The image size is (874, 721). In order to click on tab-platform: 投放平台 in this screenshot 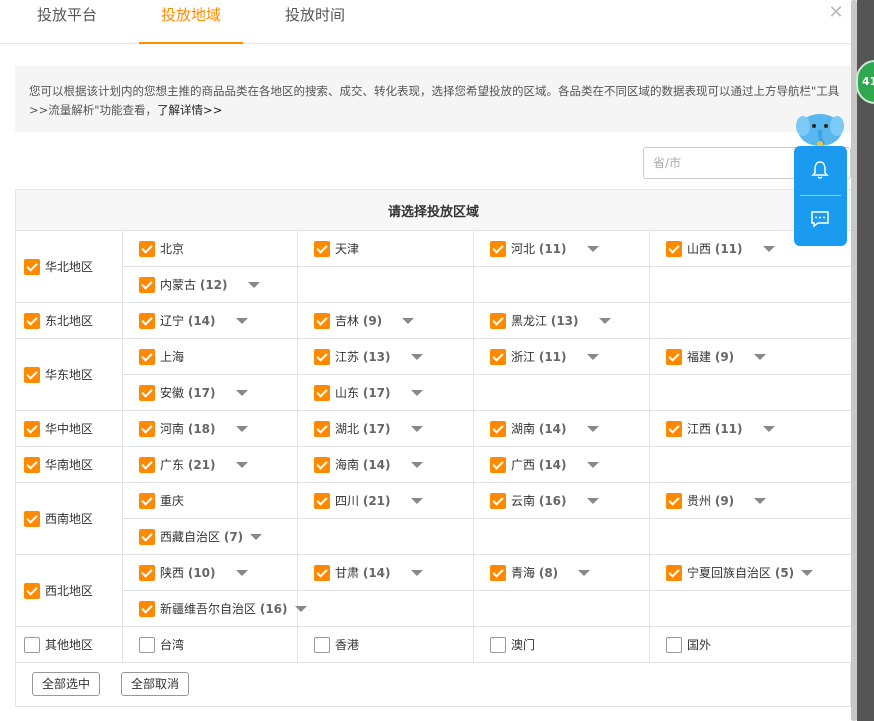, I will do `click(67, 22)`.